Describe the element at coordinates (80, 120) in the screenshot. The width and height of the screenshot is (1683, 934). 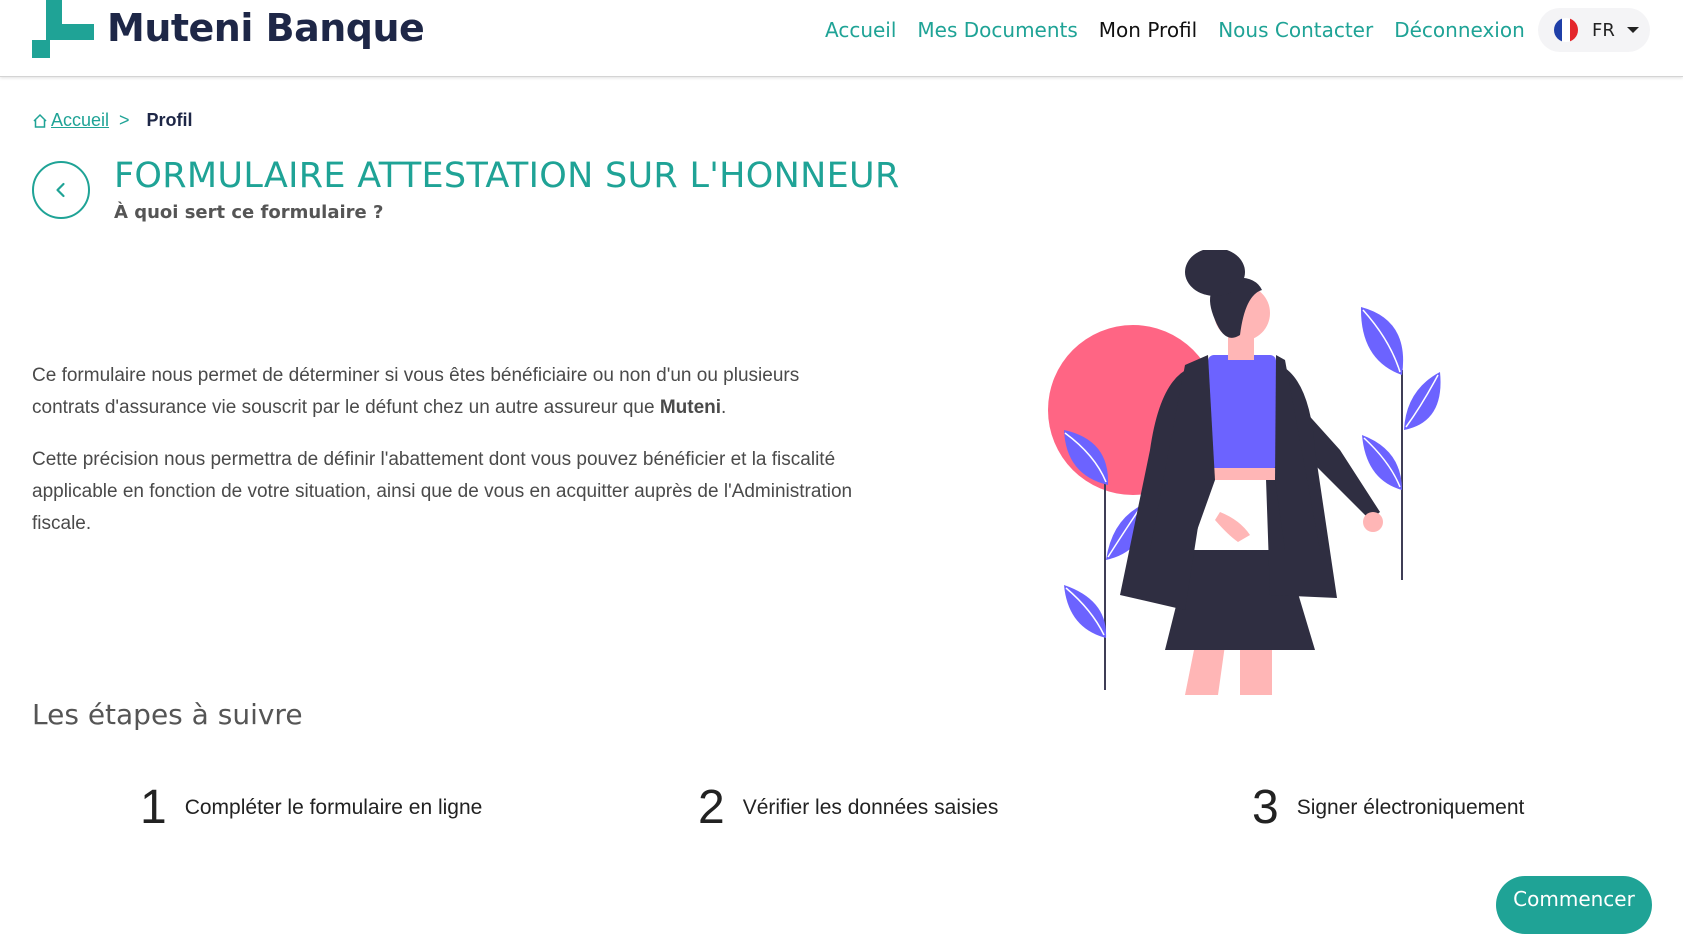
I see `breadcrumb-home-label: Accueil` at that location.